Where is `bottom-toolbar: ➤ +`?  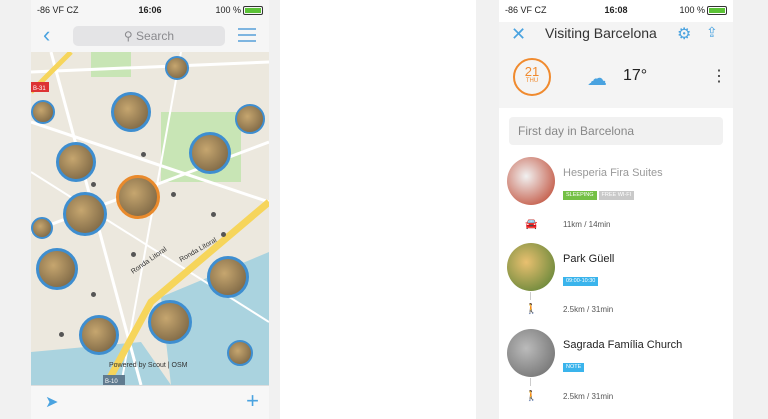
bottom-toolbar: ➤ + is located at coordinates (150, 402).